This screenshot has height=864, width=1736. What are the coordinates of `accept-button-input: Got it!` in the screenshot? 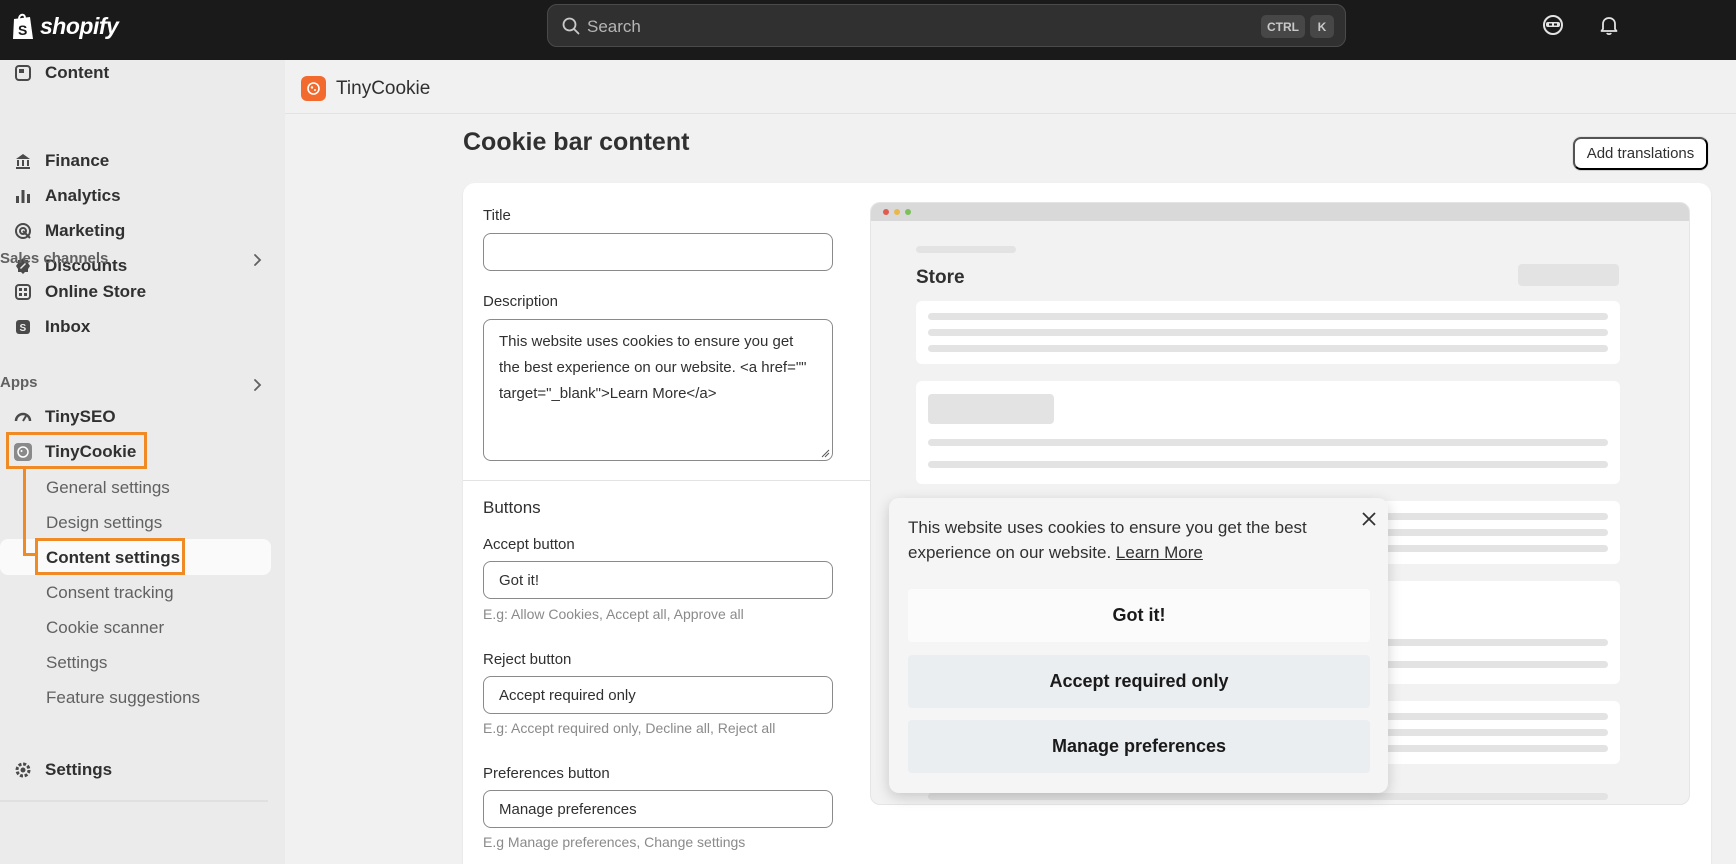 It's located at (658, 580).